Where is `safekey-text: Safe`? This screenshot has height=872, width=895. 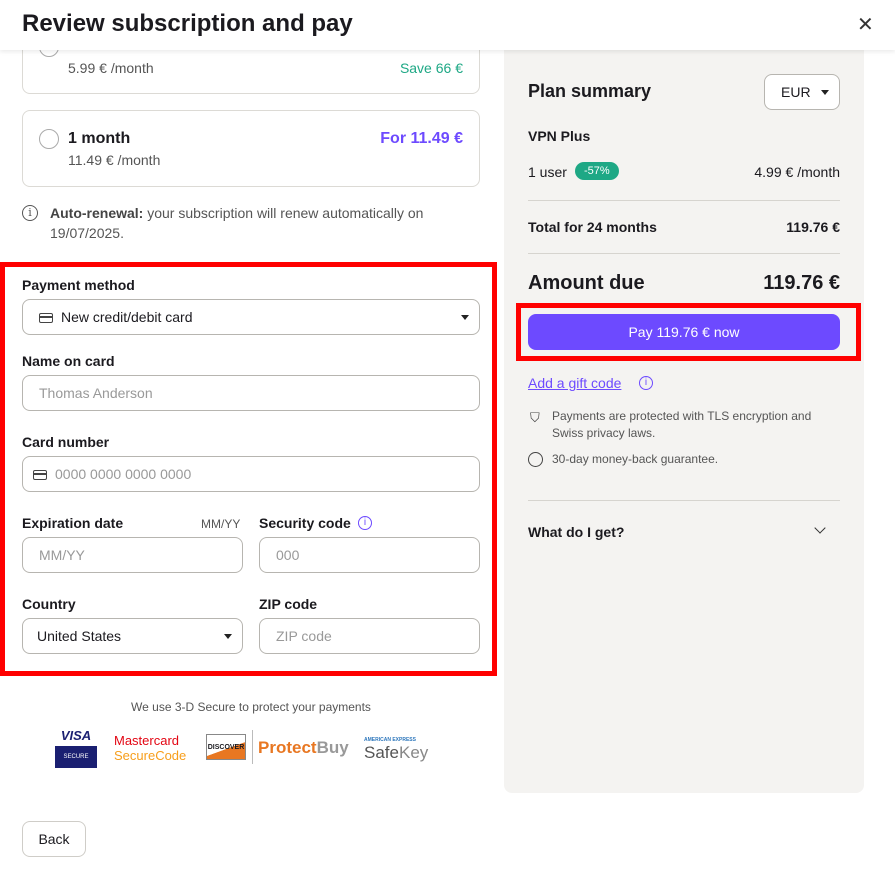 safekey-text: Safe is located at coordinates (381, 752).